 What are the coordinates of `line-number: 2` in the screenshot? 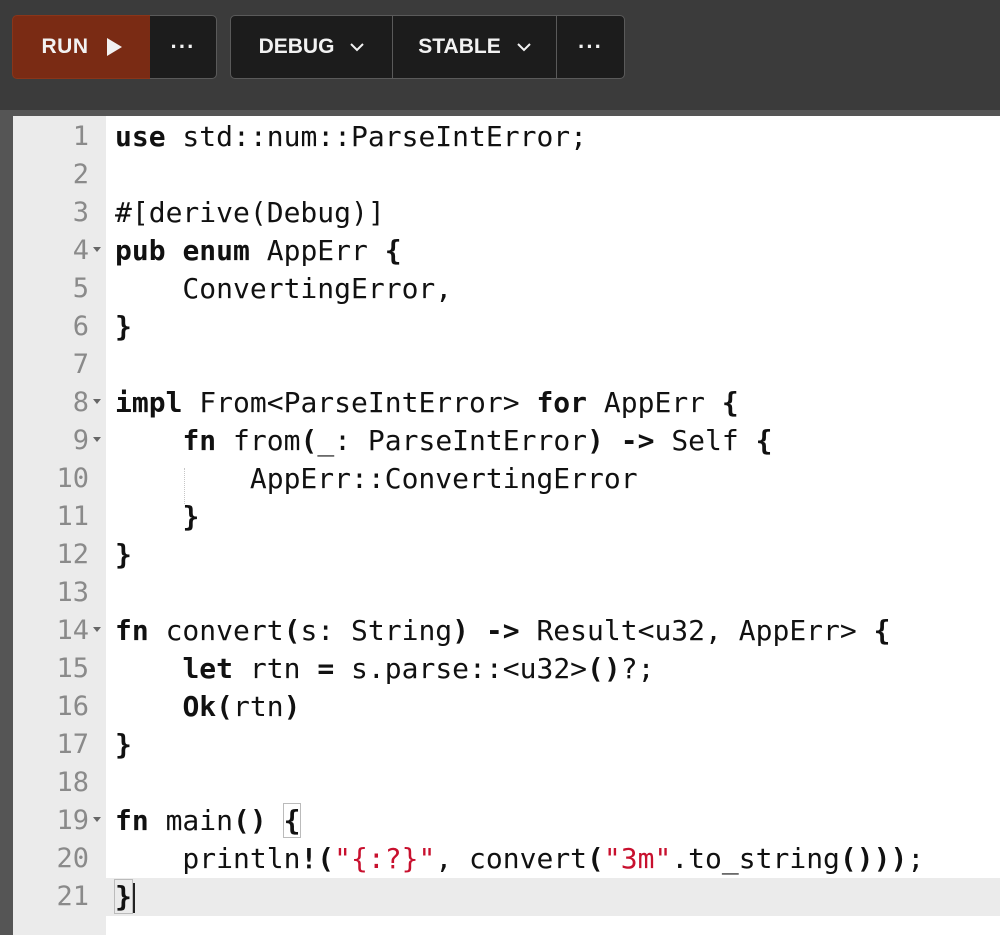 It's located at (80, 174).